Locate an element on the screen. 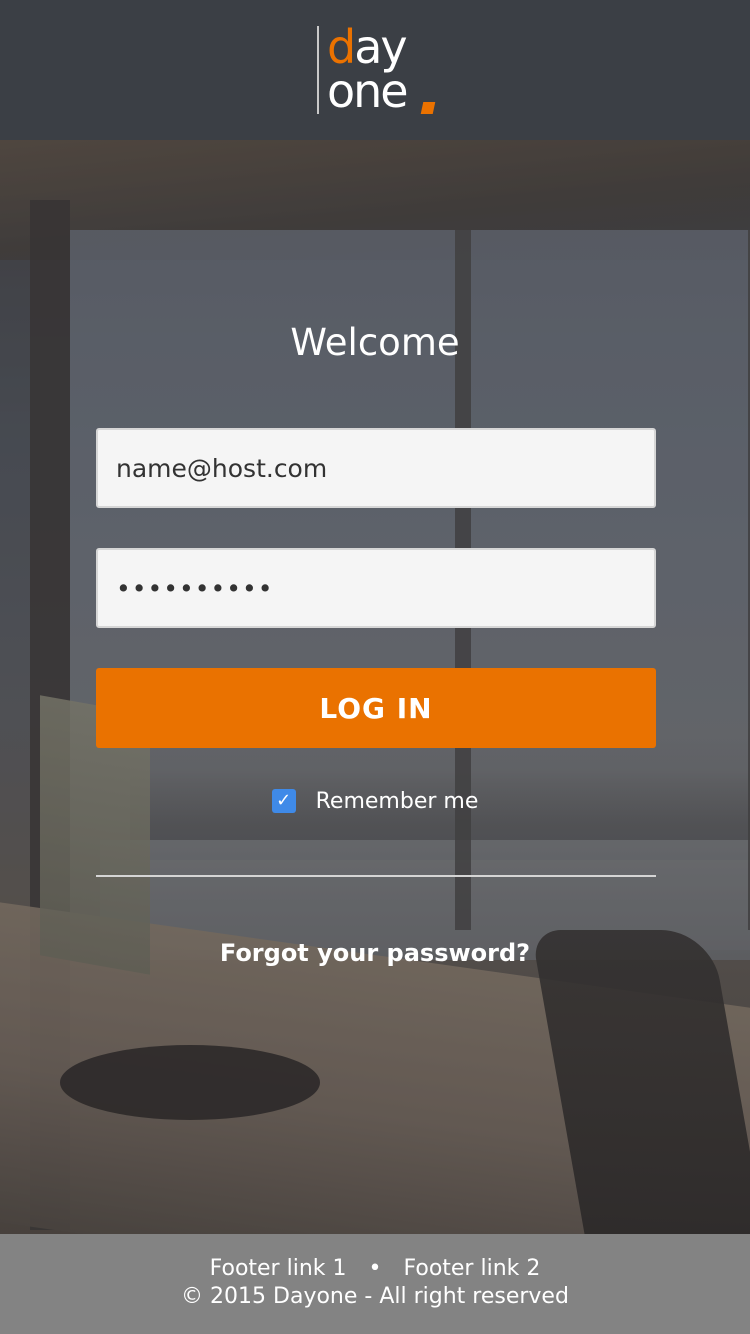 This screenshot has height=1334, width=750. login-button: LOG IN is located at coordinates (376, 708).